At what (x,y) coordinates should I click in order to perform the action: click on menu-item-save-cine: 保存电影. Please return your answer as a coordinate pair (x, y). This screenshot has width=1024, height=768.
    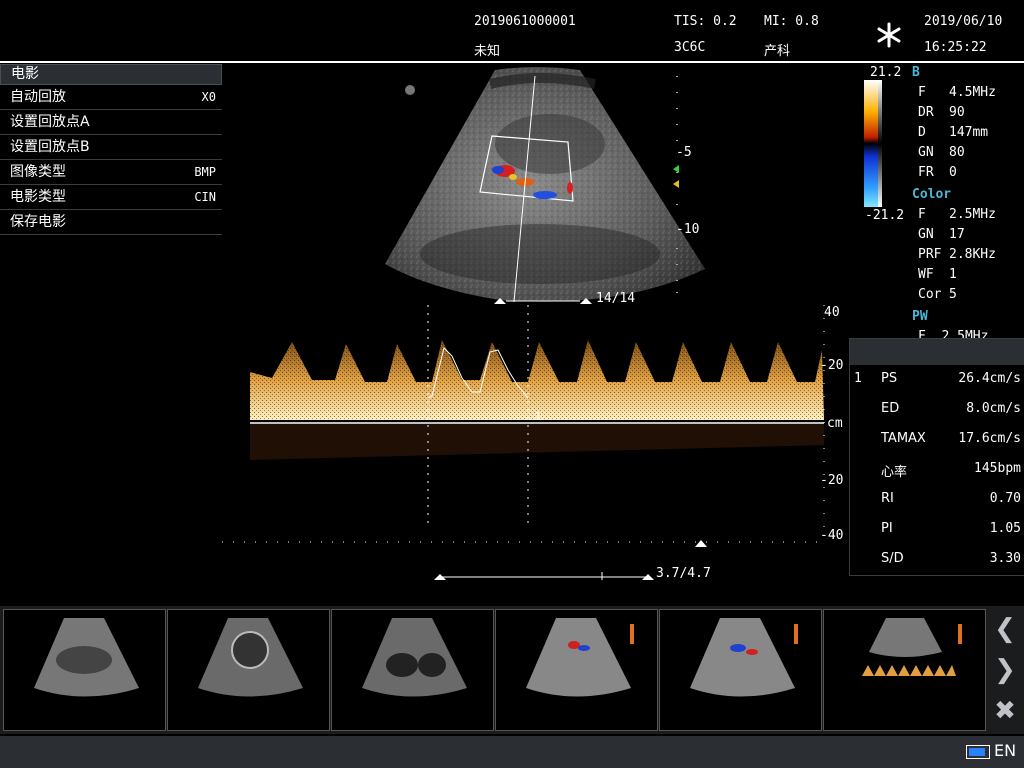
    Looking at the image, I should click on (111, 222).